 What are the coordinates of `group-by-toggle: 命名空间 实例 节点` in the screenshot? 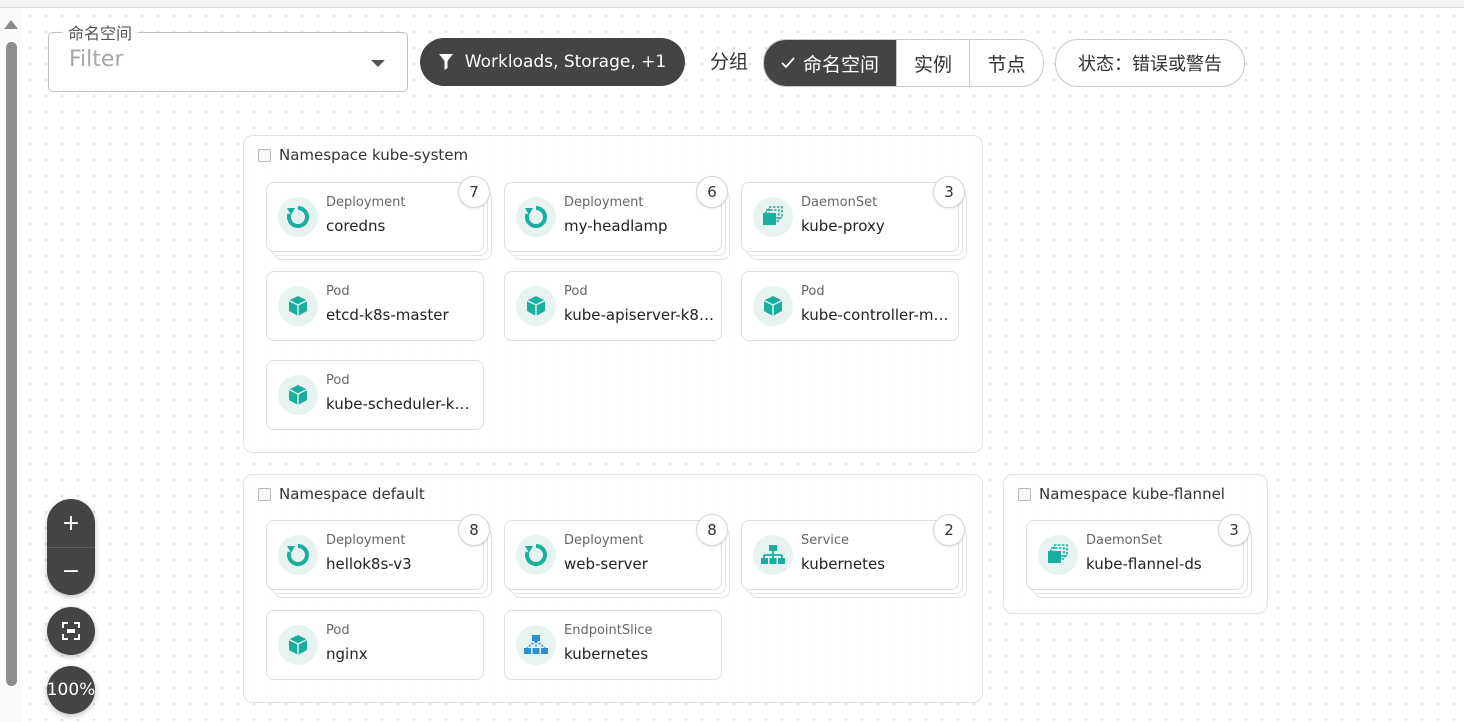 It's located at (903, 63).